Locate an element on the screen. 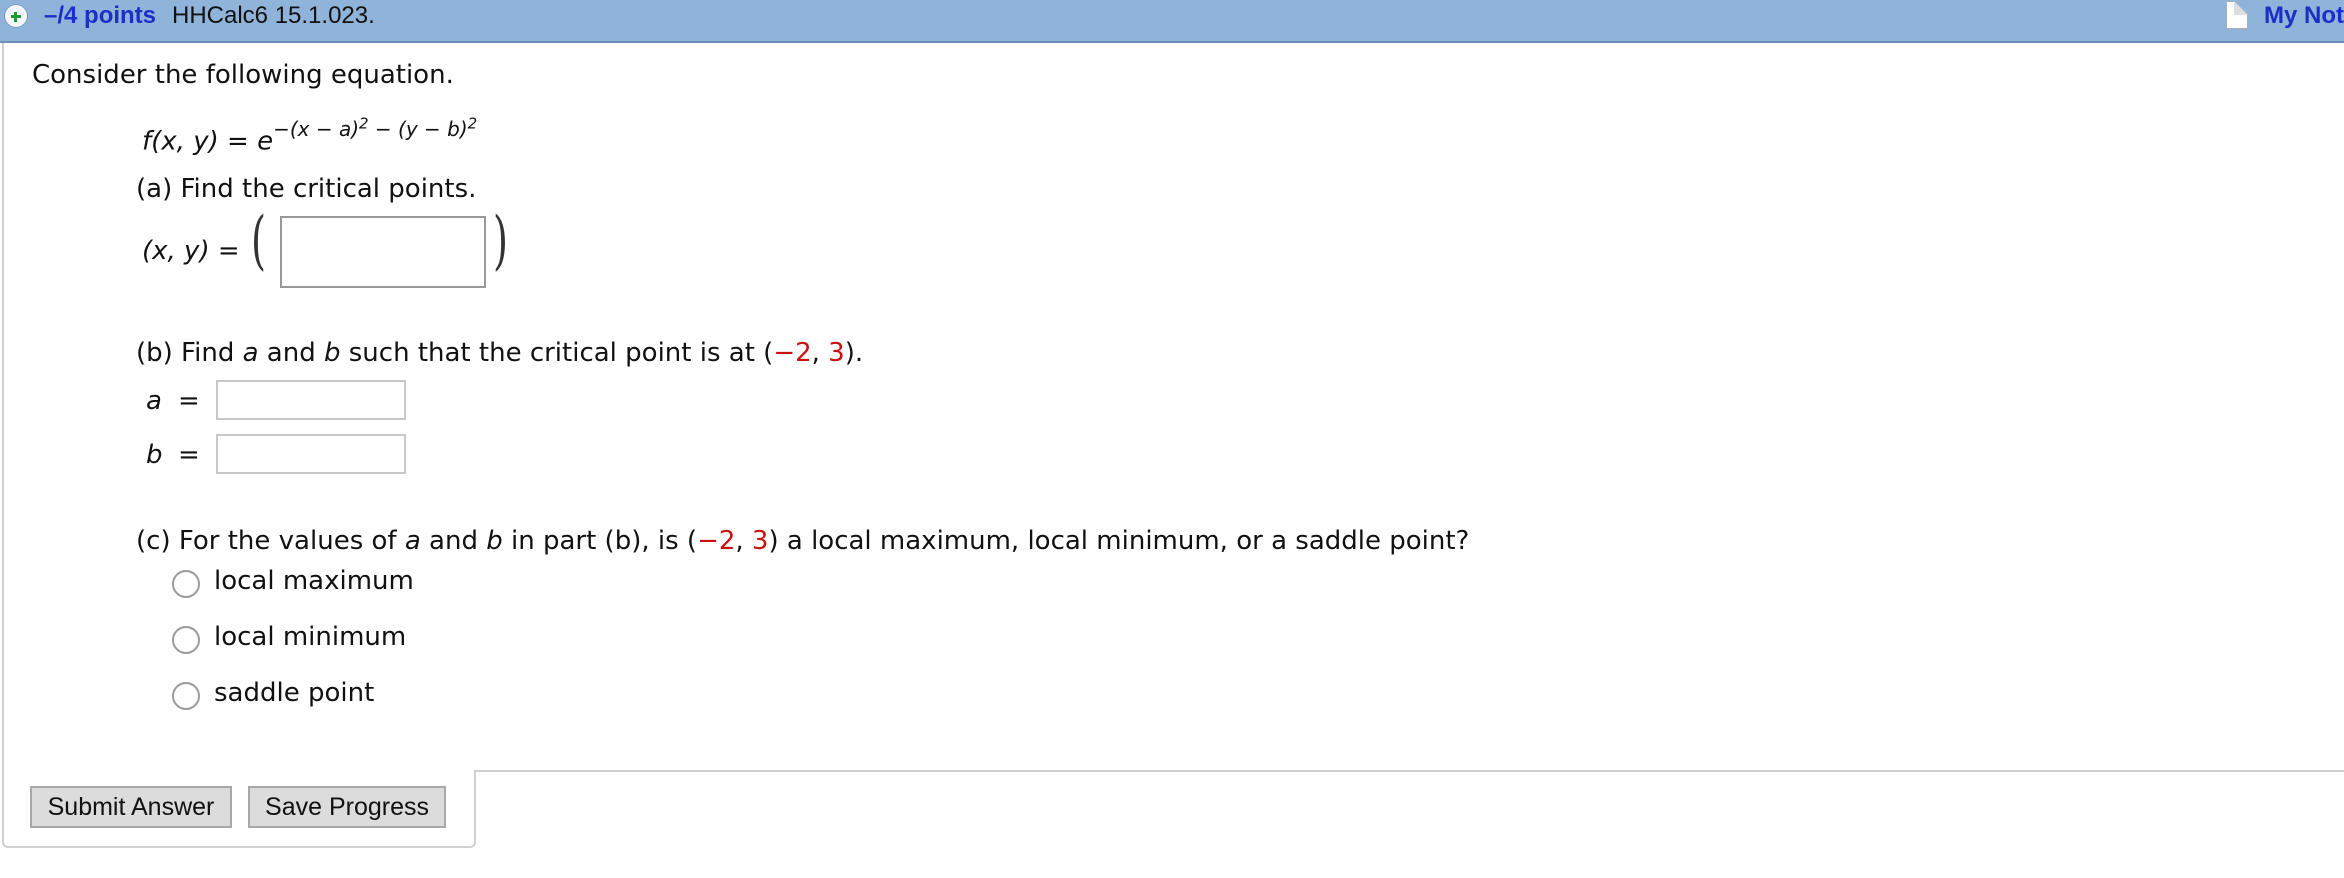 This screenshot has width=2344, height=878. panel-divider is located at coordinates (1409, 771).